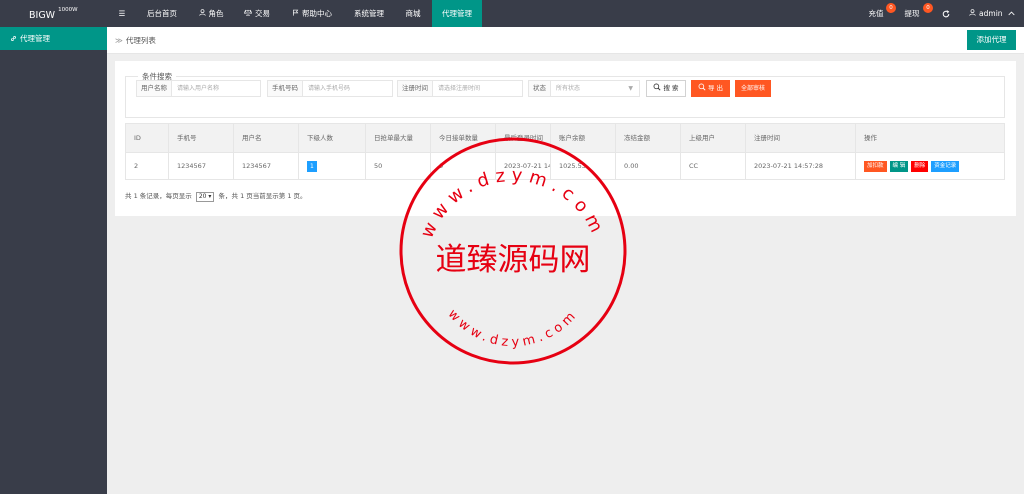  I want to click on nav-mall-label: 商城, so click(413, 13).